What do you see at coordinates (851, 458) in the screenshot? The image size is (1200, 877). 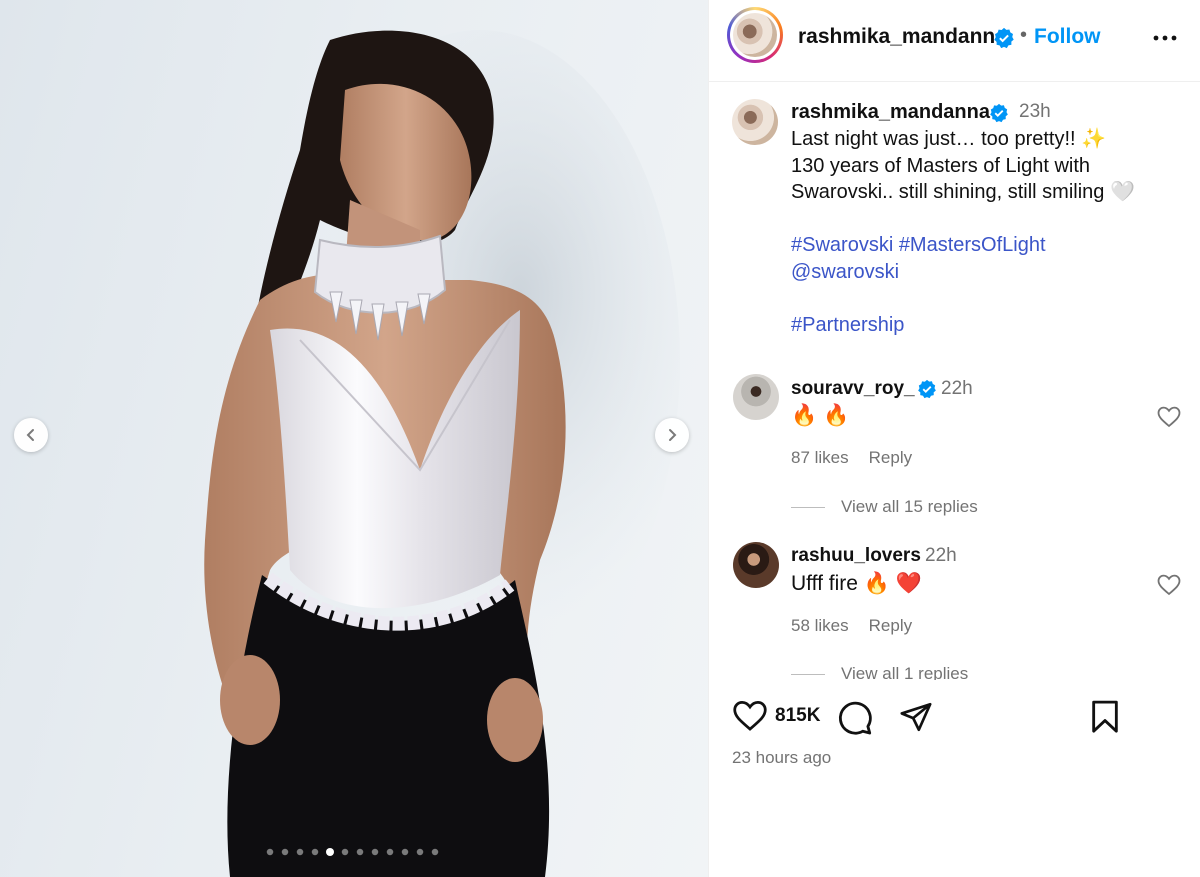 I see `comment-meta: 87 likes Reply` at bounding box center [851, 458].